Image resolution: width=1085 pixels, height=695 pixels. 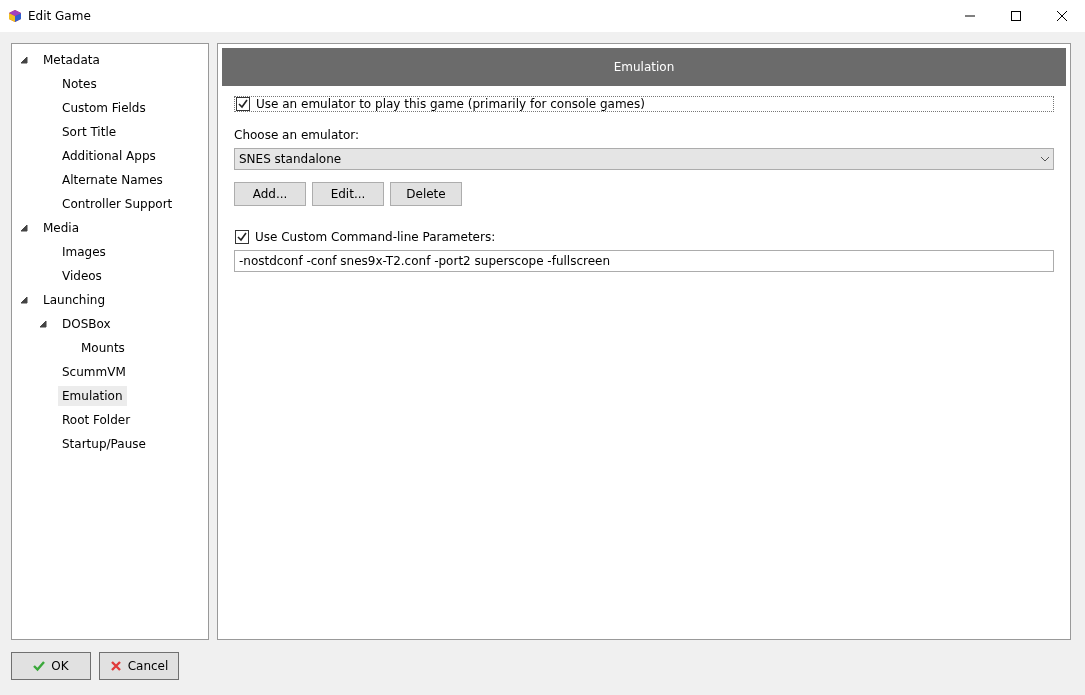 What do you see at coordinates (96, 420) in the screenshot?
I see `tree-item: Root Folder` at bounding box center [96, 420].